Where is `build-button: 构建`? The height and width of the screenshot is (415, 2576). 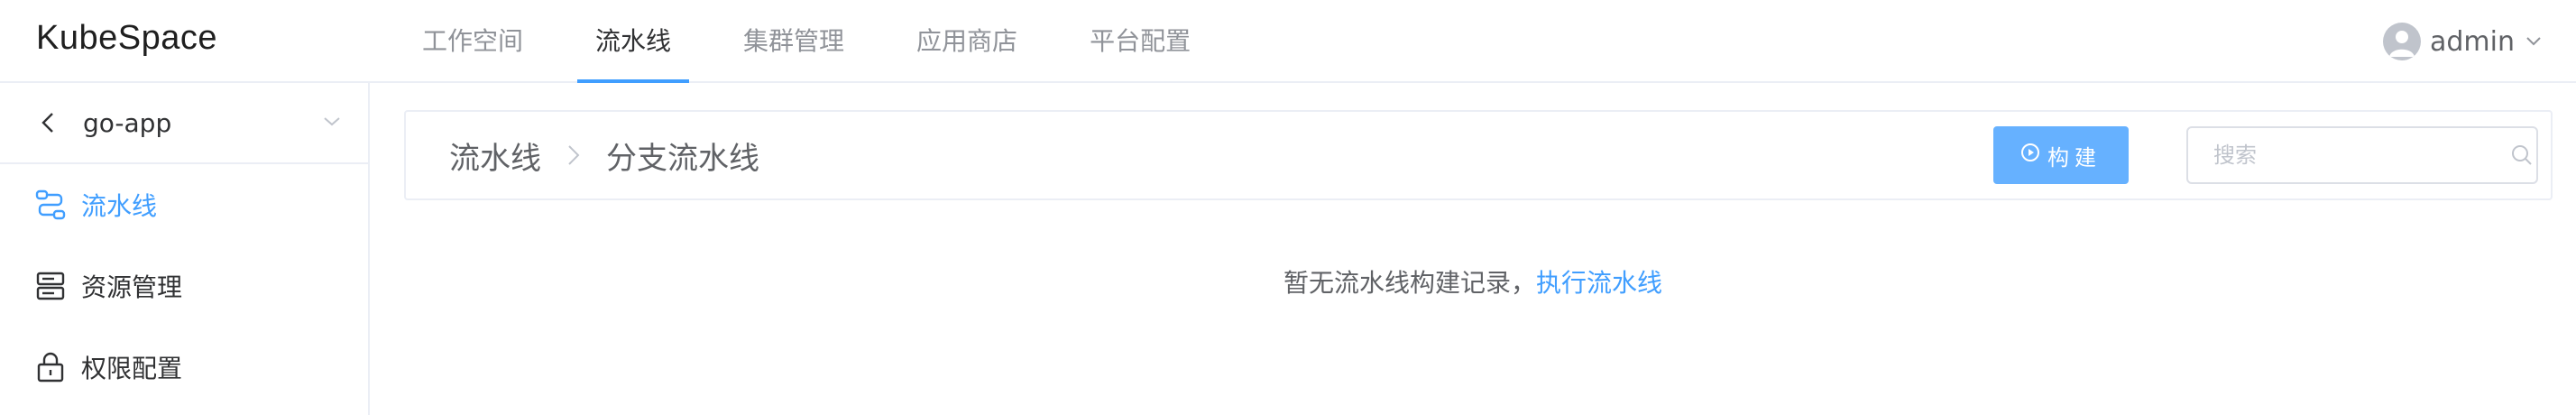 build-button: 构建 is located at coordinates (2061, 155).